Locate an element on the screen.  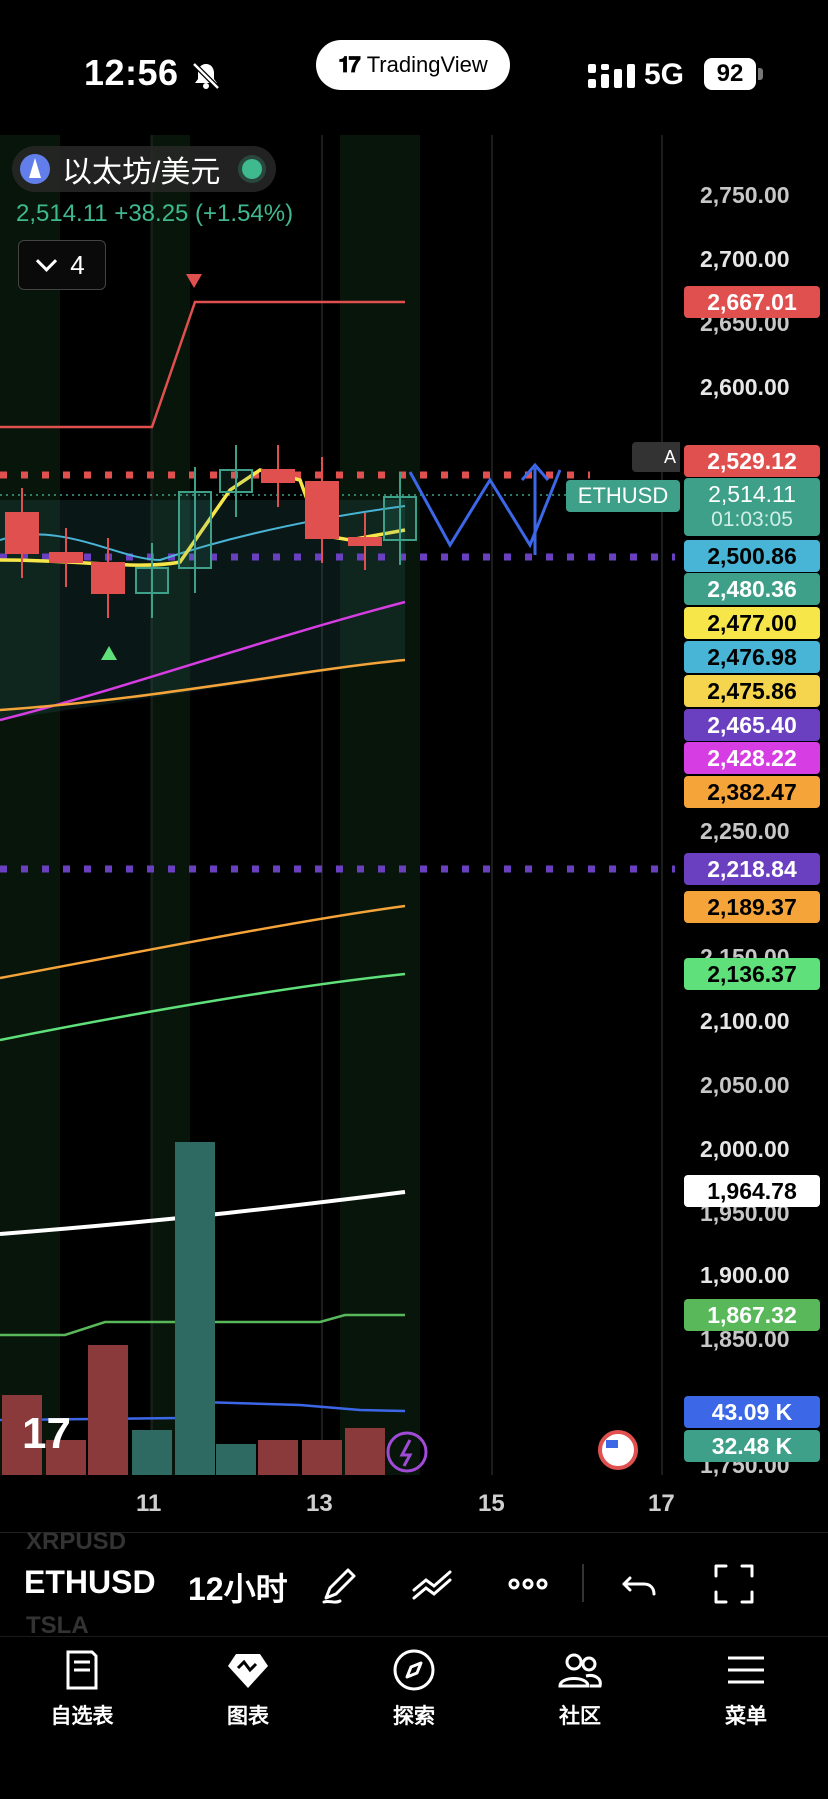
indicators-collapse-button: 4 is located at coordinates (62, 265).